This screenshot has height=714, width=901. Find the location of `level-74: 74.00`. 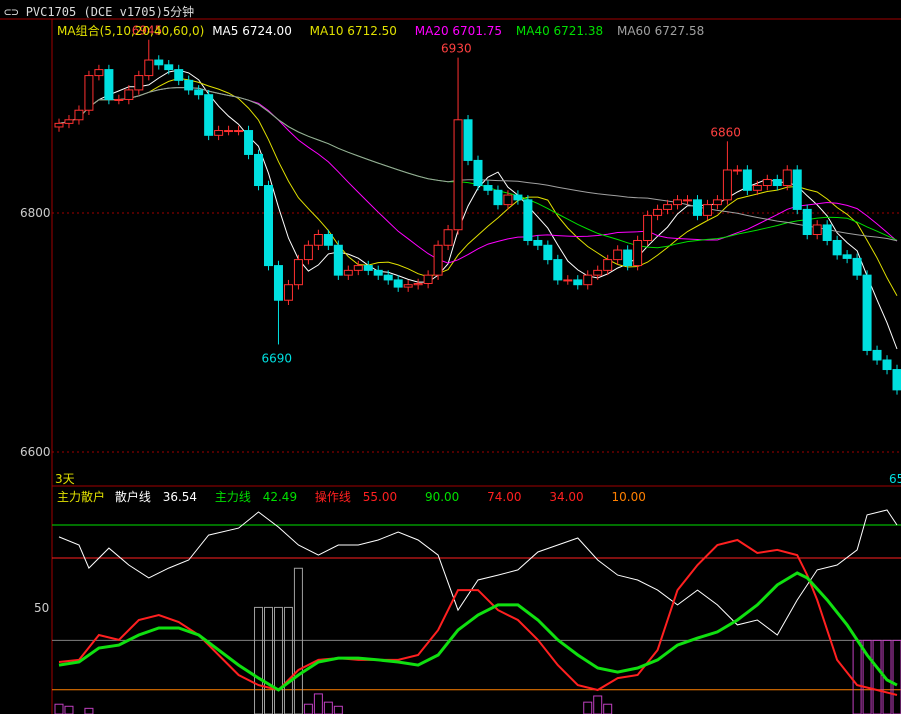

level-74: 74.00 is located at coordinates (504, 497).